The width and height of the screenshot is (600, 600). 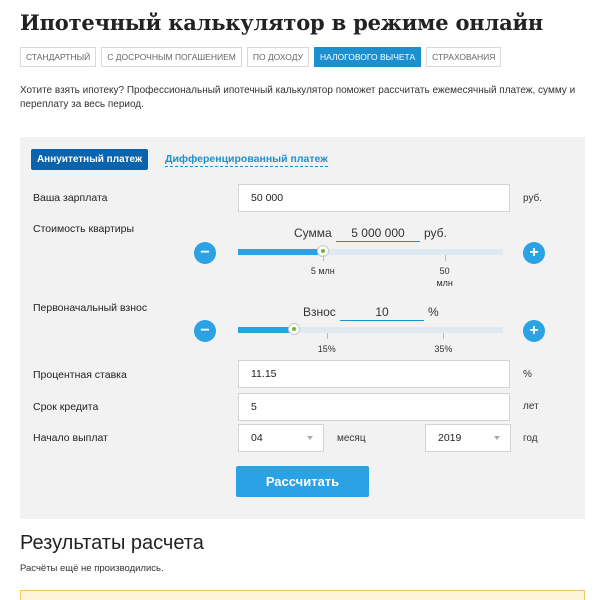 I want to click on results-title: Результаты расчета, so click(x=112, y=543).